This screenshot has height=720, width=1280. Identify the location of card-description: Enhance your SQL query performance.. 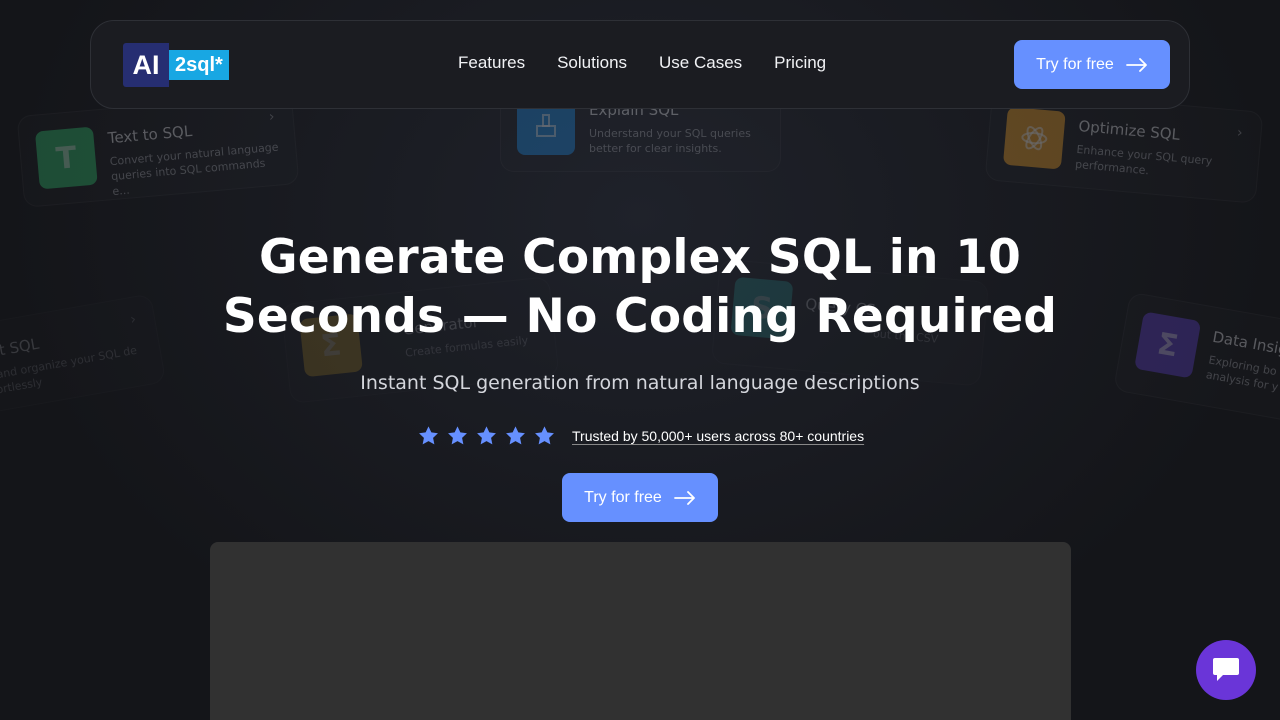
(1143, 160).